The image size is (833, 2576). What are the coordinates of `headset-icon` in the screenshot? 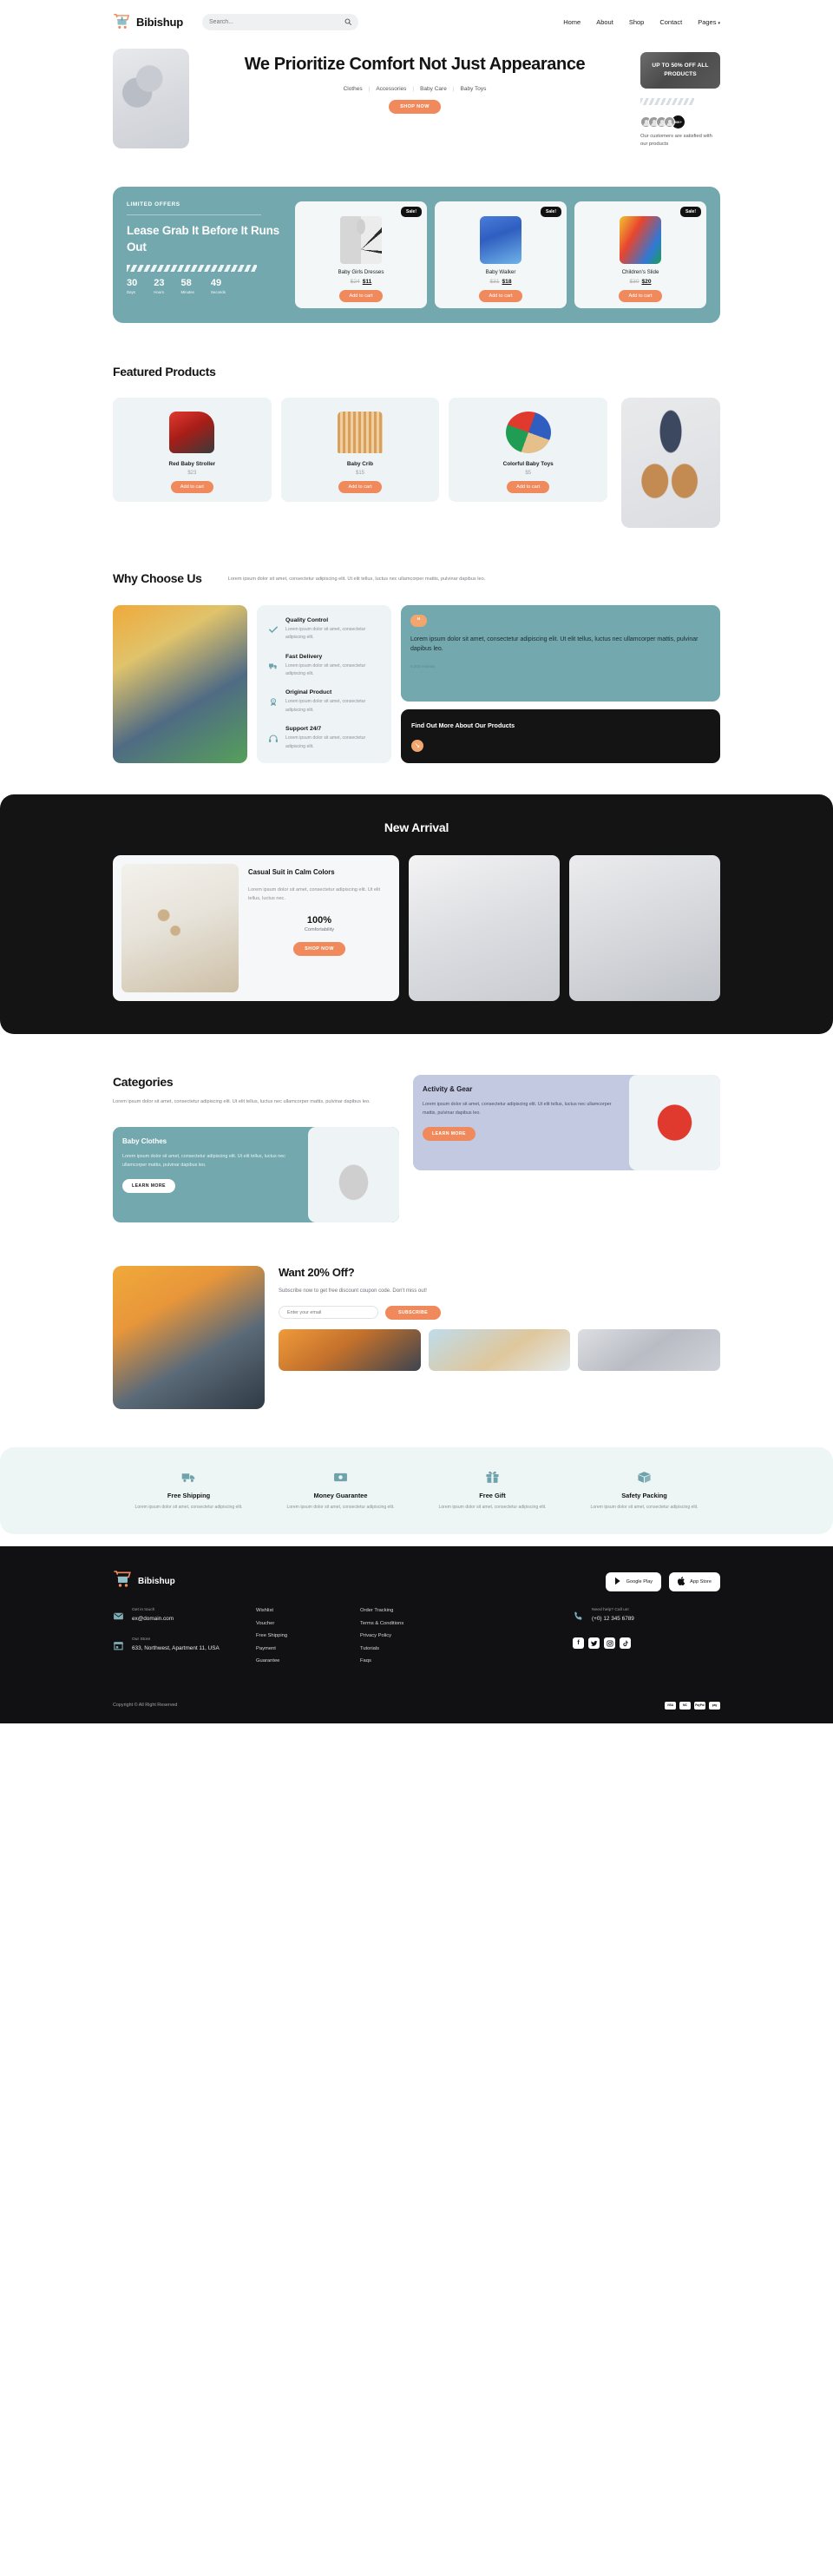 It's located at (273, 738).